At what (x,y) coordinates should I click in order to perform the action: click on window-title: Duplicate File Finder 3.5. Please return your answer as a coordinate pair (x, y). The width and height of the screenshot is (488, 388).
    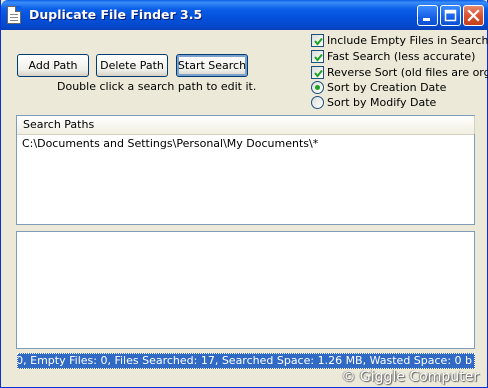
    Looking at the image, I should click on (116, 14).